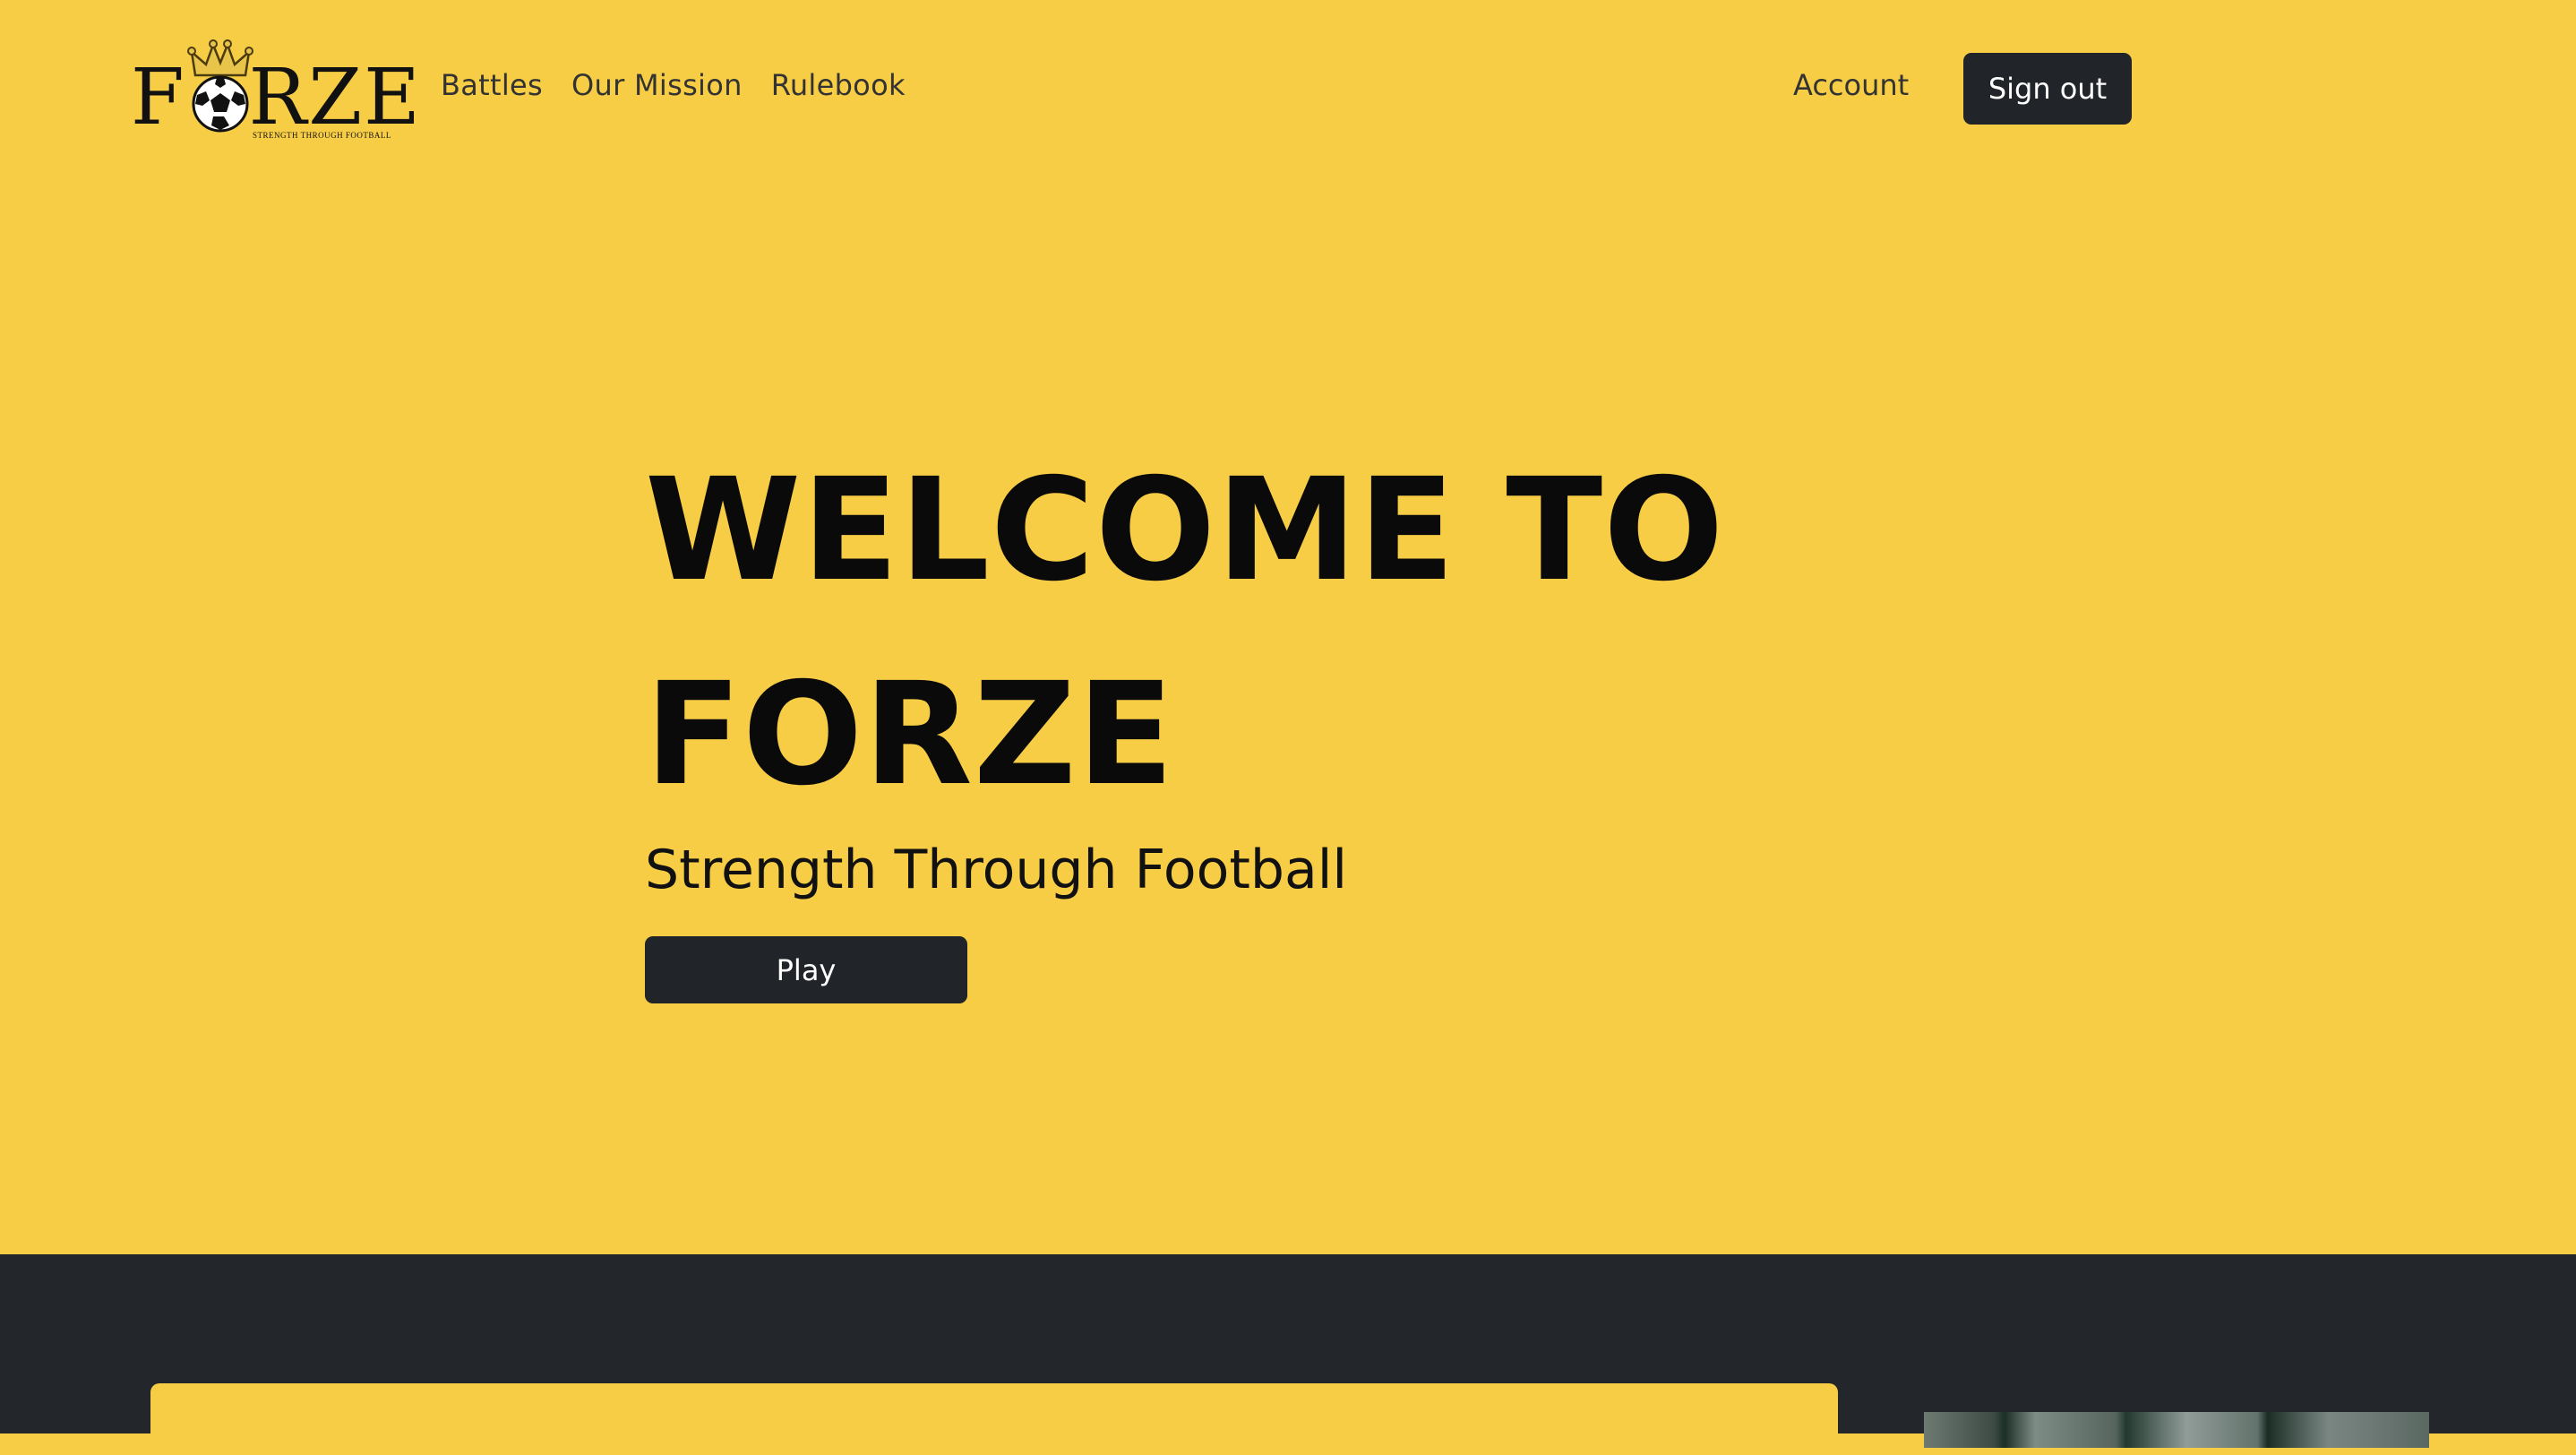  I want to click on sign-out-button: Sign out, so click(2047, 89).